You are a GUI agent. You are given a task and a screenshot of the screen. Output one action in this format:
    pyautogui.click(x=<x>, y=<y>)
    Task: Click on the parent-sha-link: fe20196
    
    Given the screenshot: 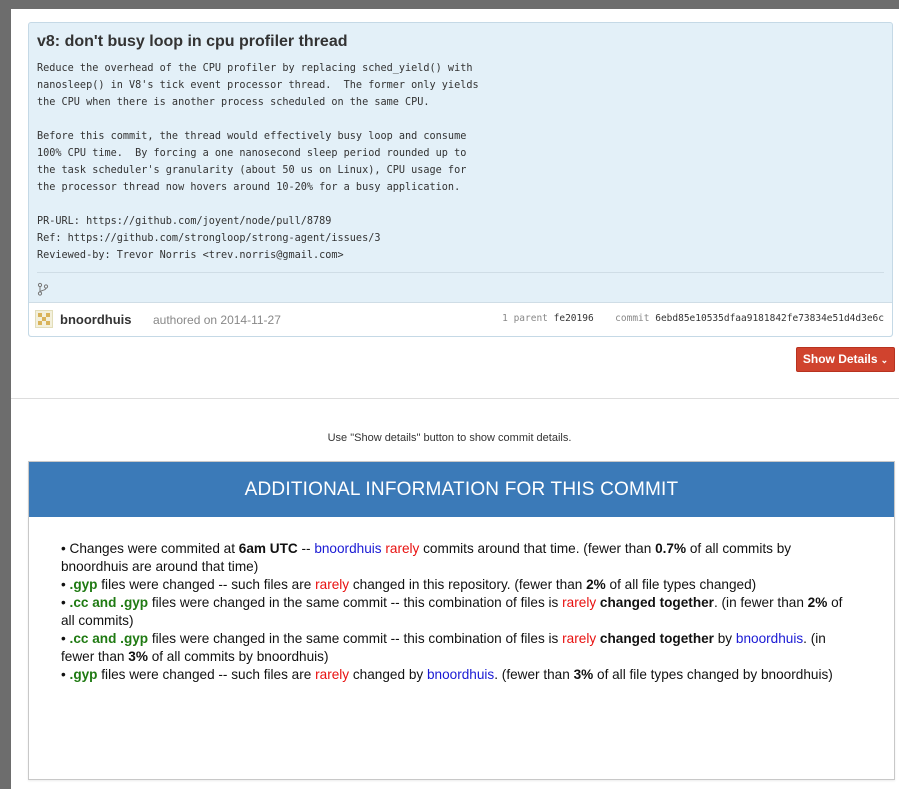 What is the action you would take?
    pyautogui.click(x=574, y=318)
    